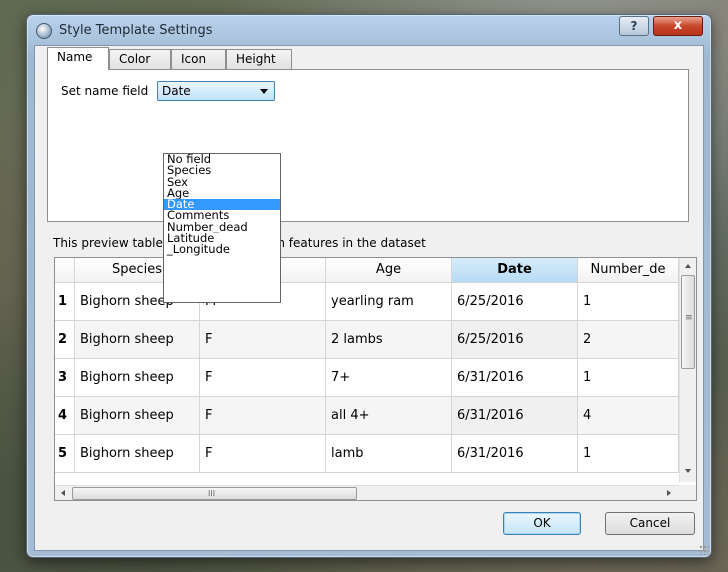 This screenshot has width=728, height=572. What do you see at coordinates (65, 416) in the screenshot?
I see `row-number: 4` at bounding box center [65, 416].